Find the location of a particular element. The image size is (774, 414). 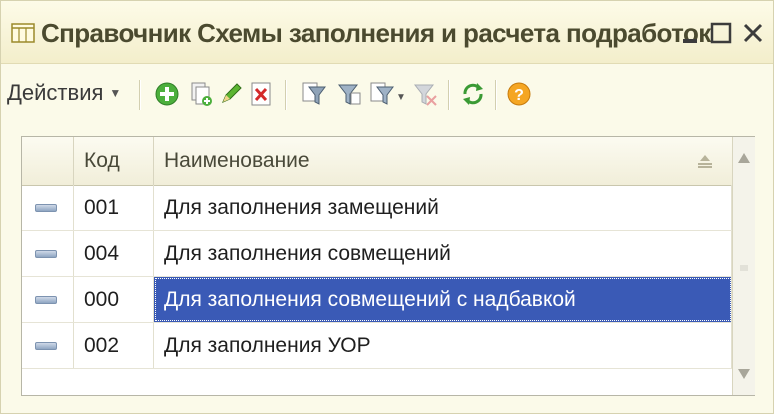

code-cell: 000 is located at coordinates (114, 299).